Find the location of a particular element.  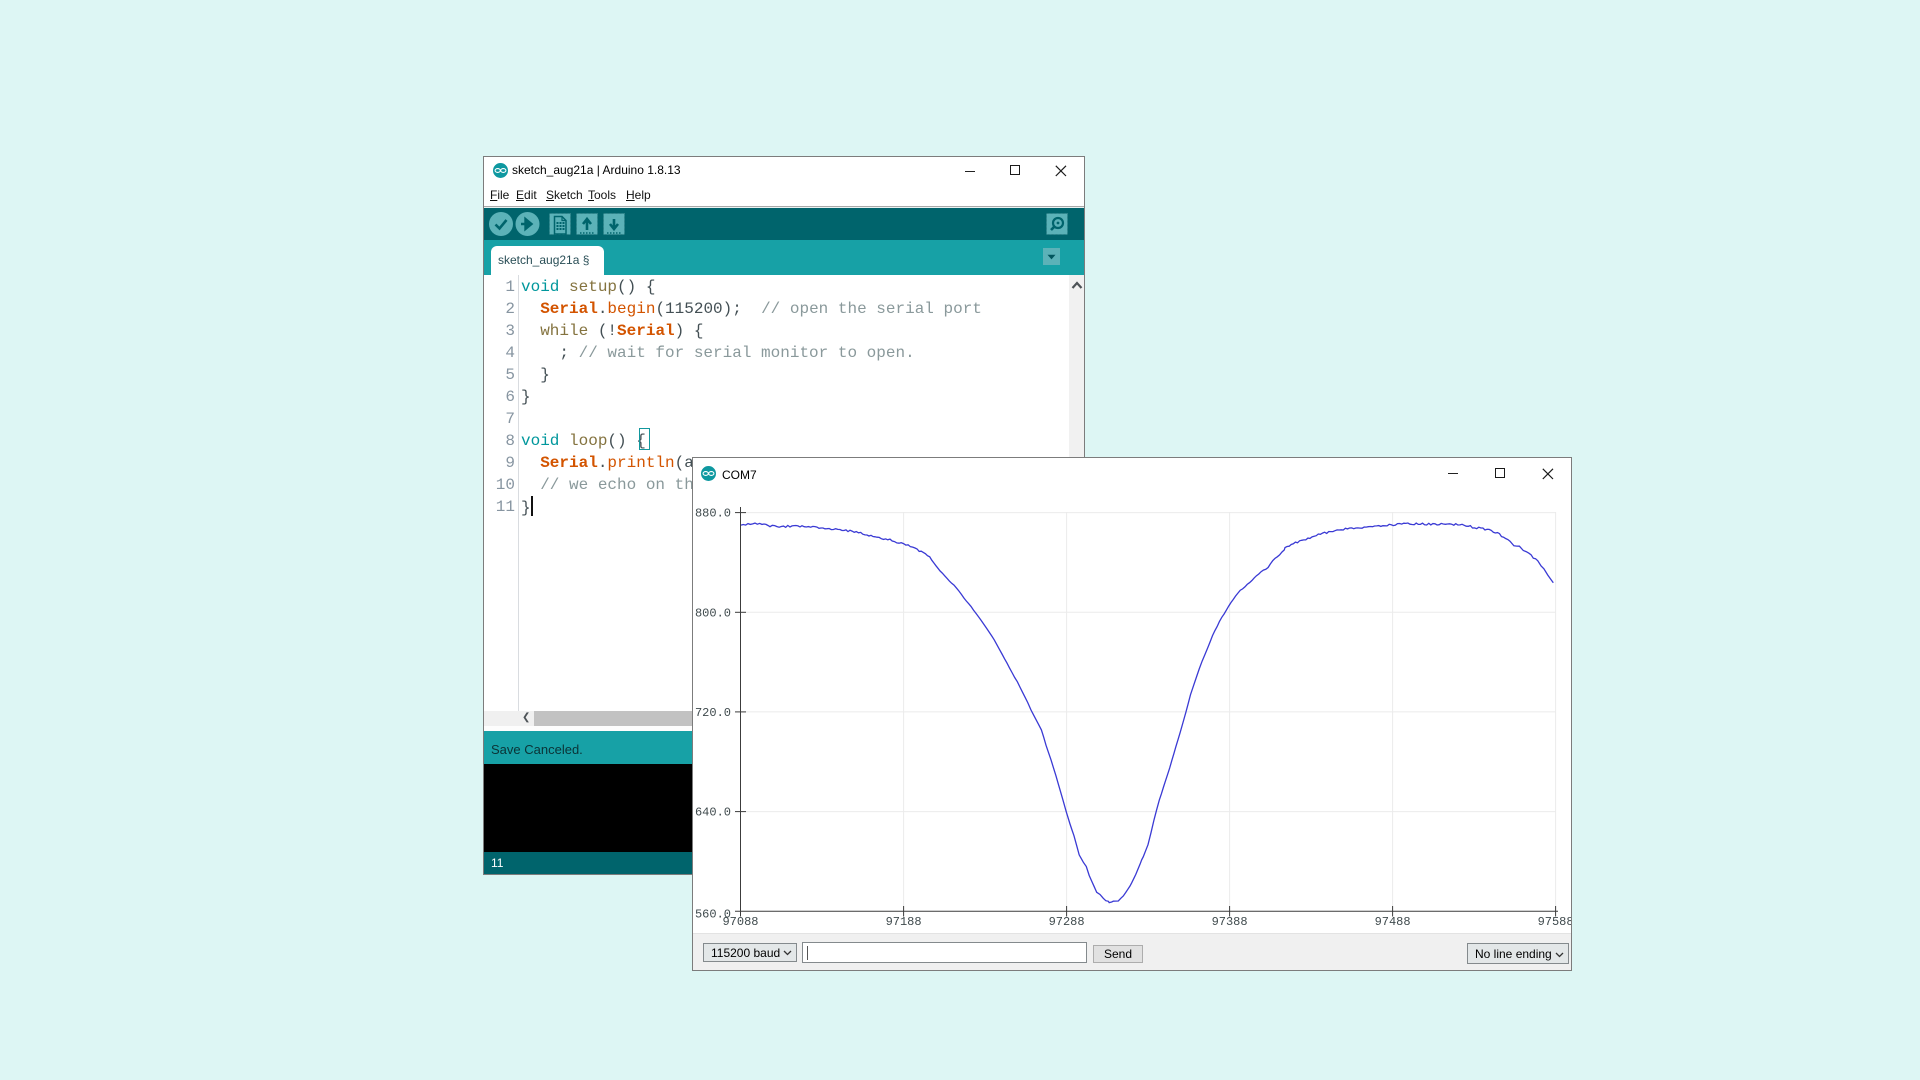

svg-text: 97488 is located at coordinates (1393, 922).